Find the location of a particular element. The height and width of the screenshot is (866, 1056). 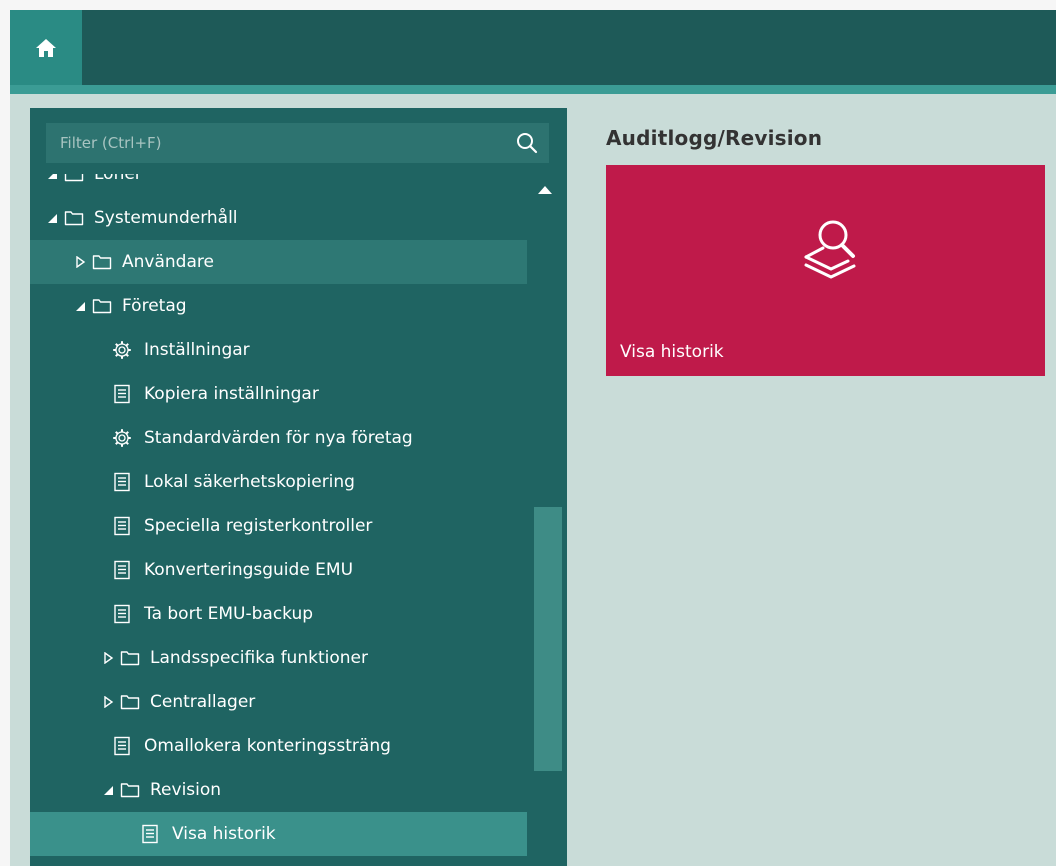

home-button is located at coordinates (46, 47).